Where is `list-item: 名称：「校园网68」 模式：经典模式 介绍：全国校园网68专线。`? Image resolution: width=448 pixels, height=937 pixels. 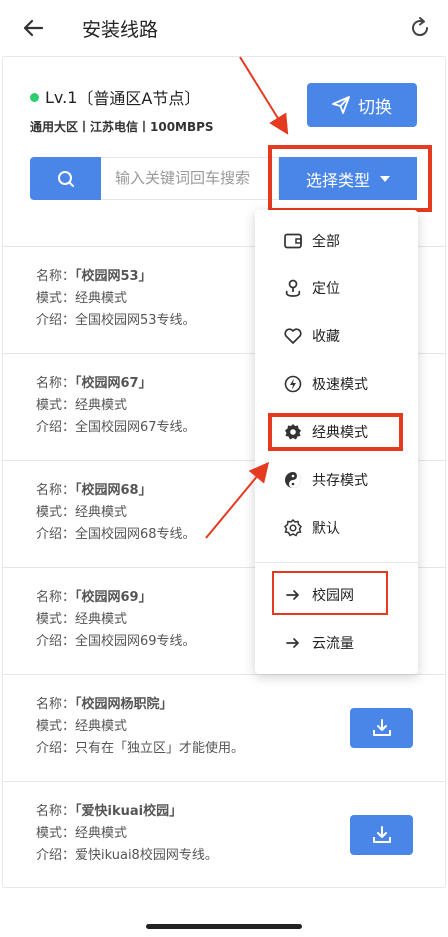 list-item: 名称：「校园网68」 模式：经典模式 介绍：全国校园网68专线。 is located at coordinates (116, 513).